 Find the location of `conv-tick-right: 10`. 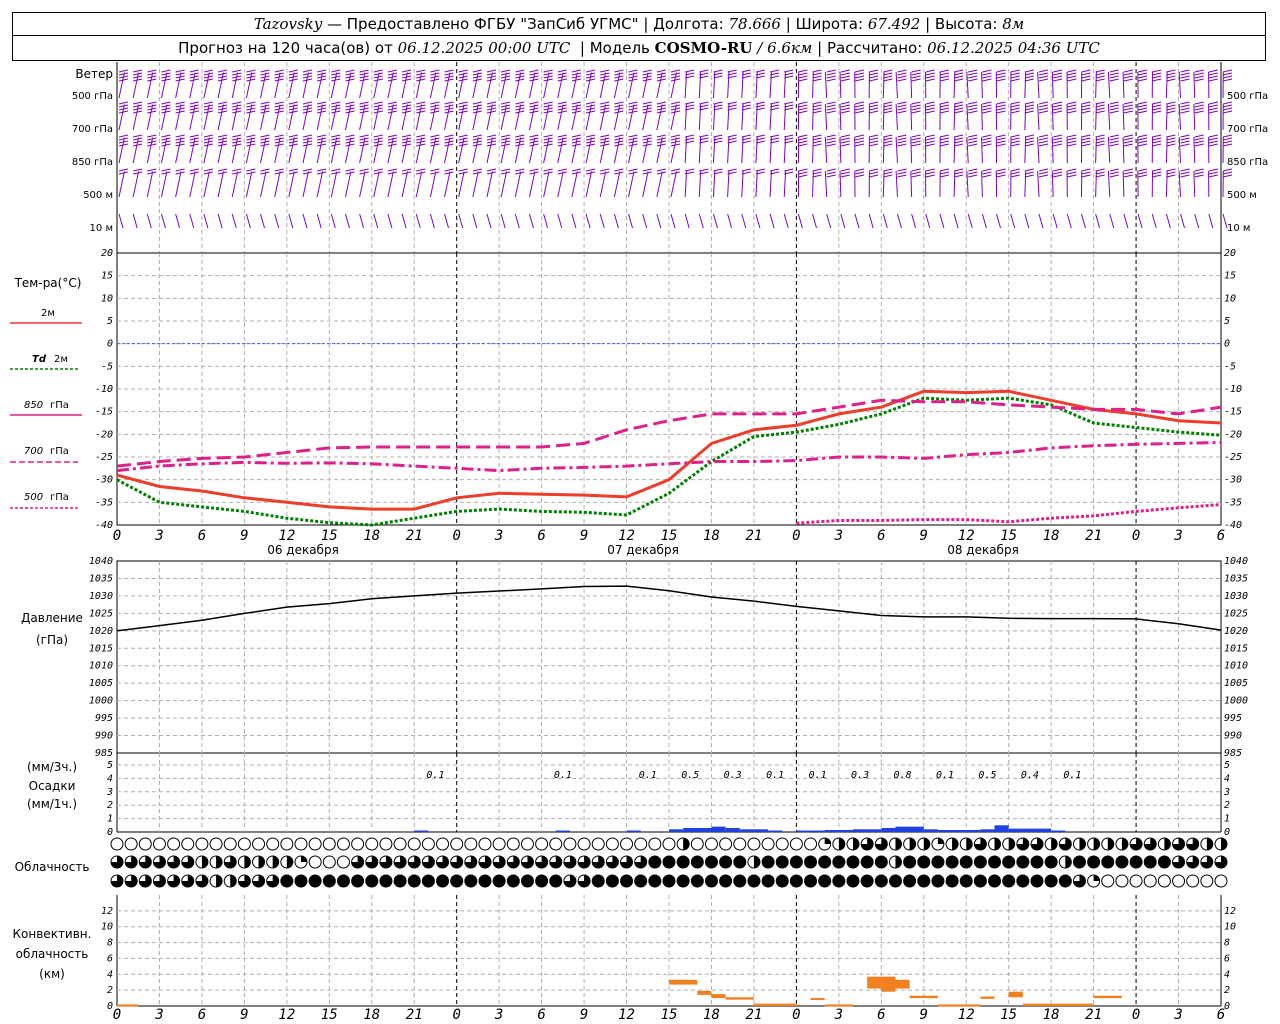

conv-tick-right: 10 is located at coordinates (1230, 927).